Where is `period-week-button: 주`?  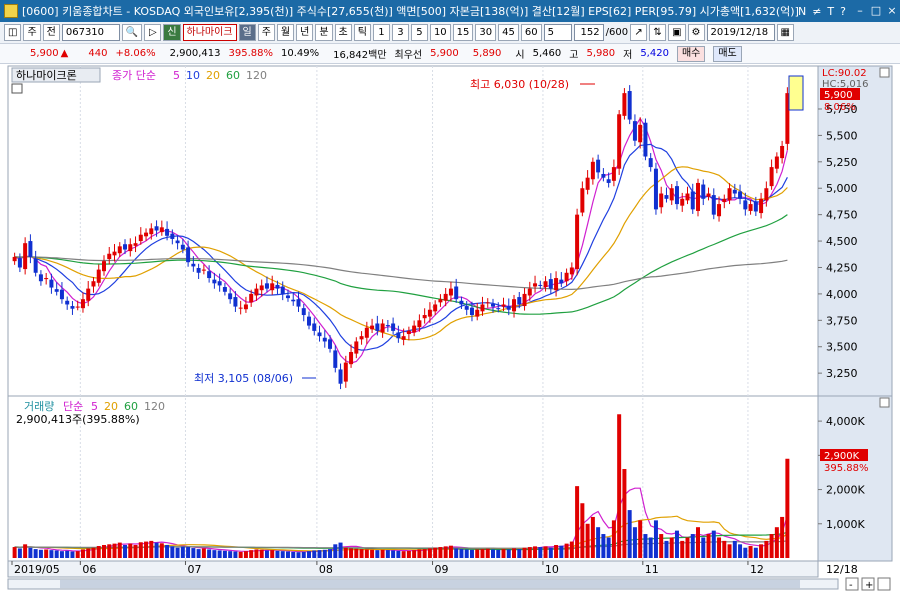 period-week-button: 주 is located at coordinates (266, 32).